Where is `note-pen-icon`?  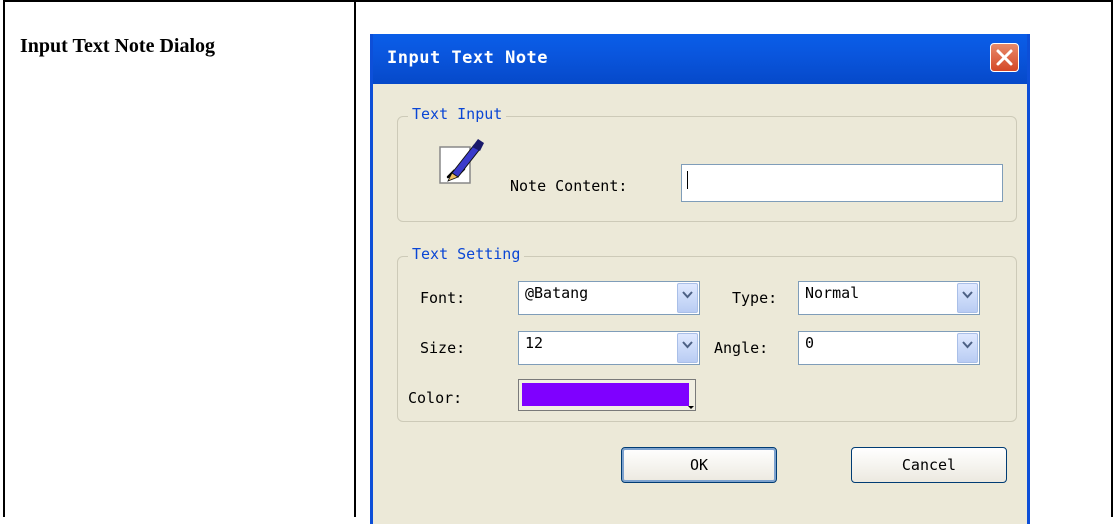 note-pen-icon is located at coordinates (461, 161).